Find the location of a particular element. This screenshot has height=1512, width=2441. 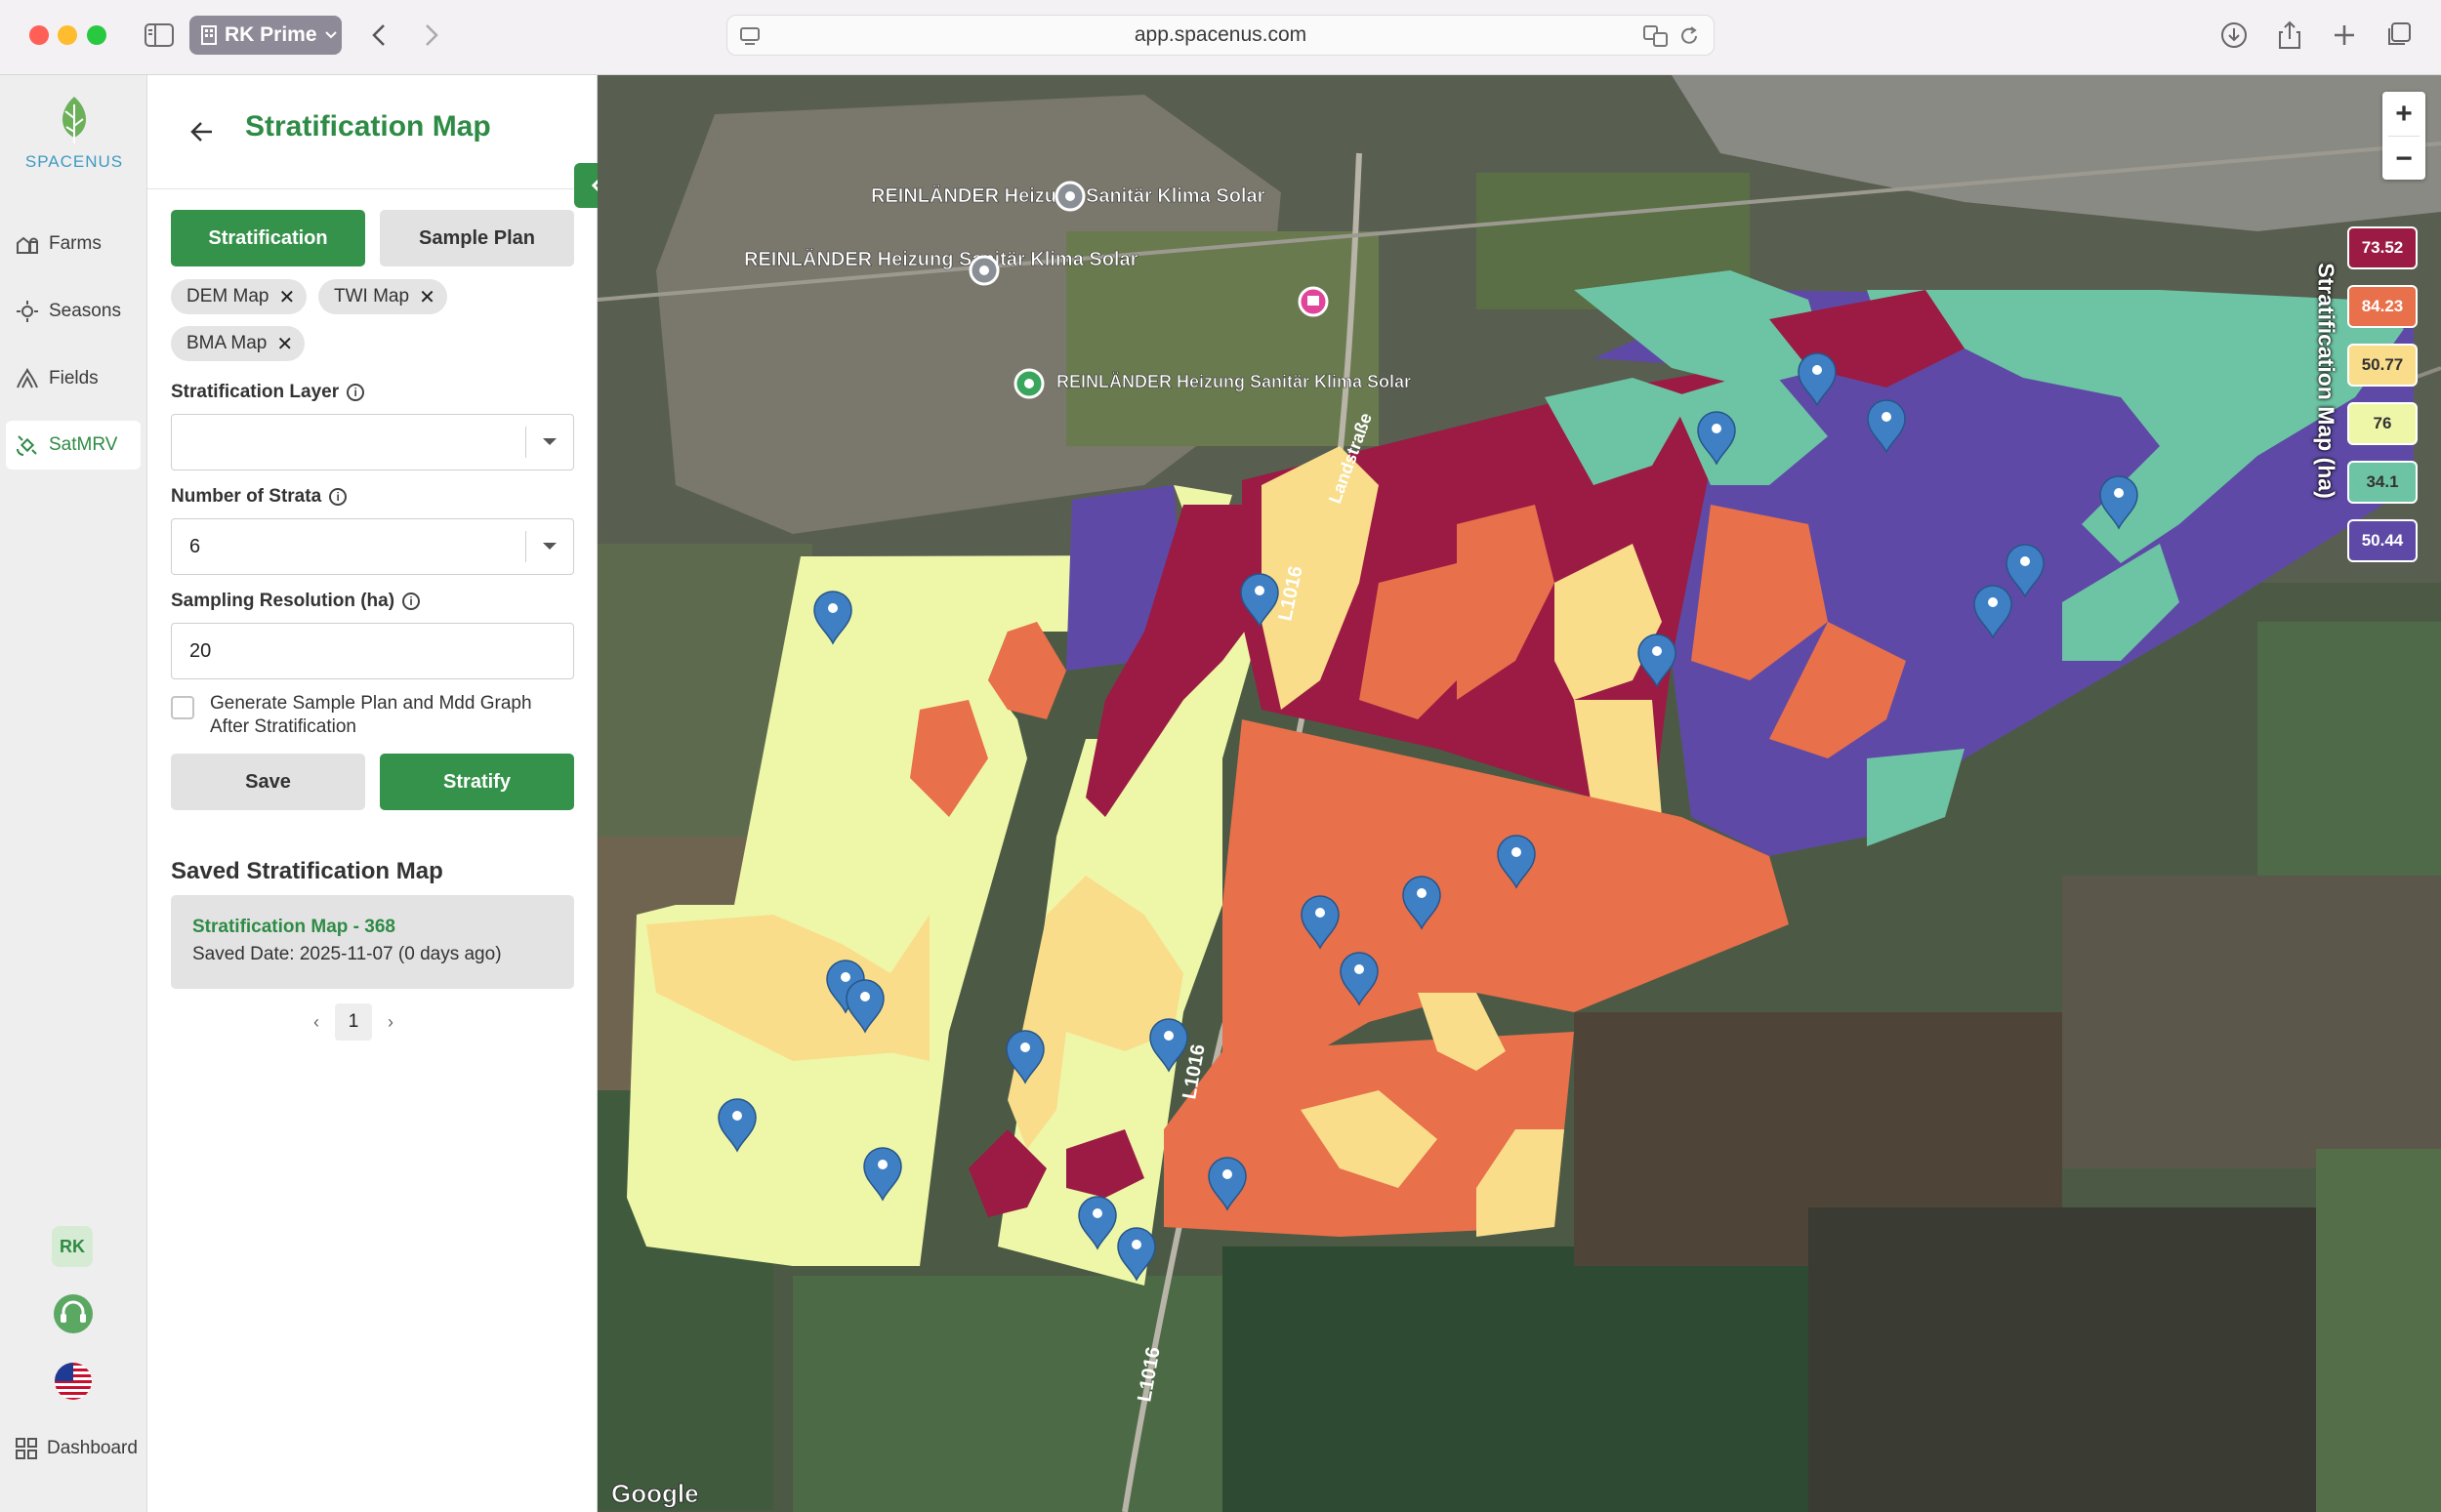

chip-label: BMA Map is located at coordinates (227, 343).